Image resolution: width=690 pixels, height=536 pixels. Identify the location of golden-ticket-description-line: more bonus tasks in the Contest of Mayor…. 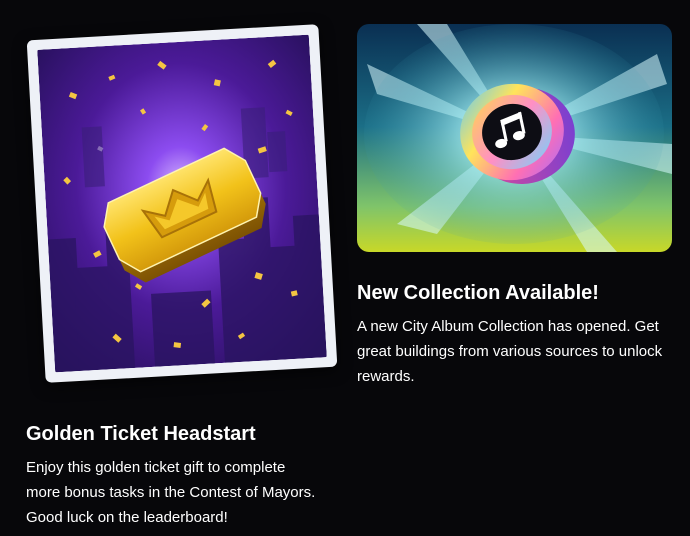
(171, 492).